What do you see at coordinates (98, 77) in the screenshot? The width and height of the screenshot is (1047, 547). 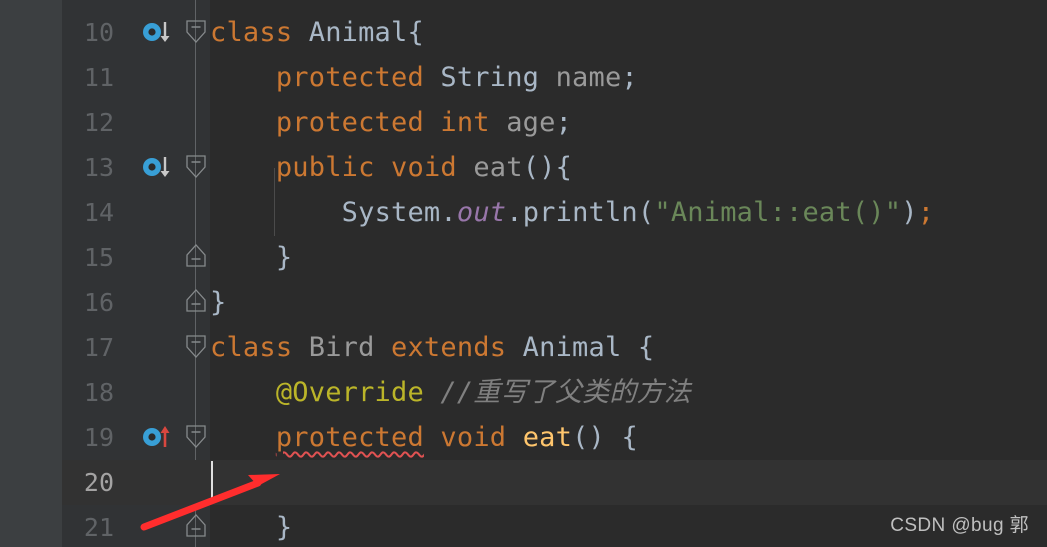 I see `line-number: 11` at bounding box center [98, 77].